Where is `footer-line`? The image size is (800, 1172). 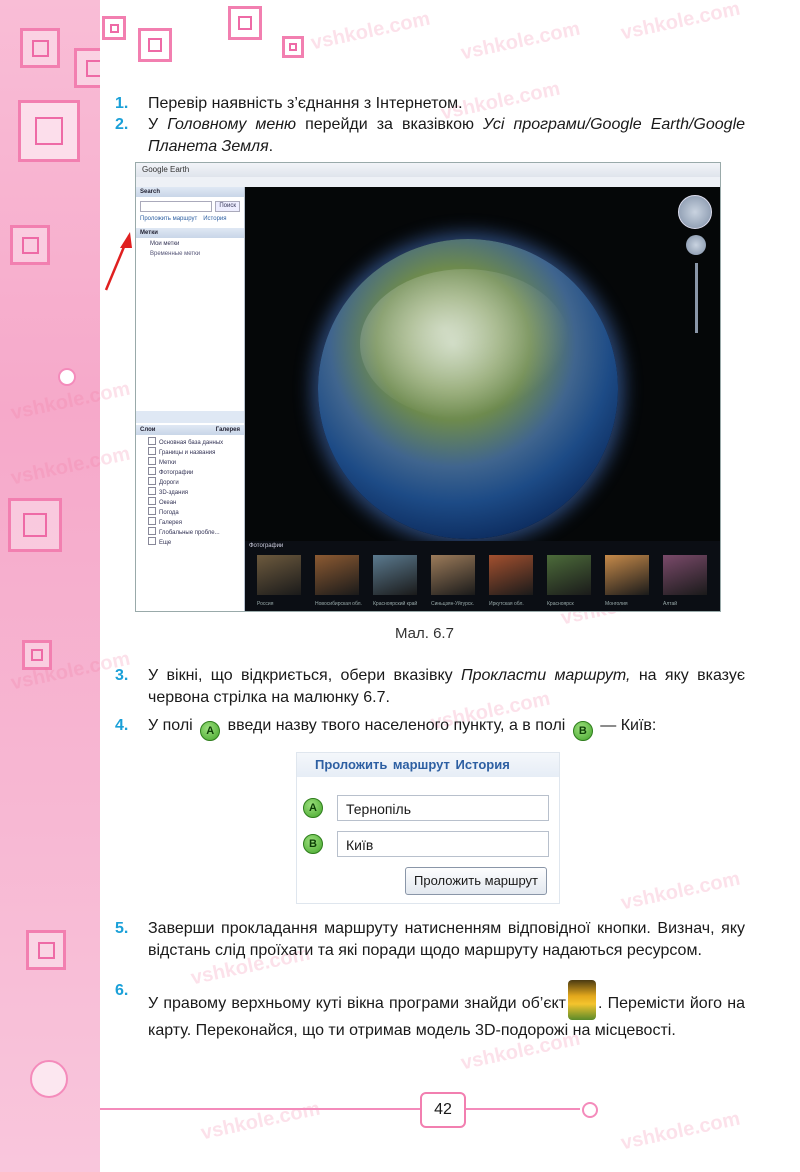
footer-line is located at coordinates (265, 1109).